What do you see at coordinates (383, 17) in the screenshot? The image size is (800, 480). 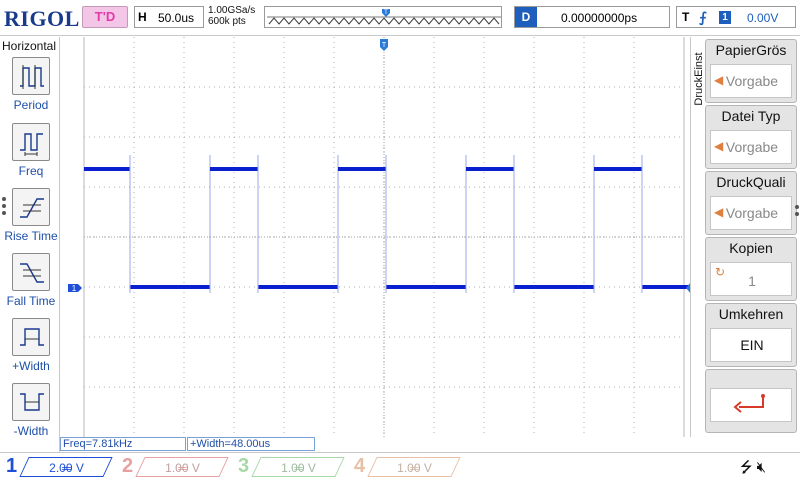 I see `memory-position-bar: T` at bounding box center [383, 17].